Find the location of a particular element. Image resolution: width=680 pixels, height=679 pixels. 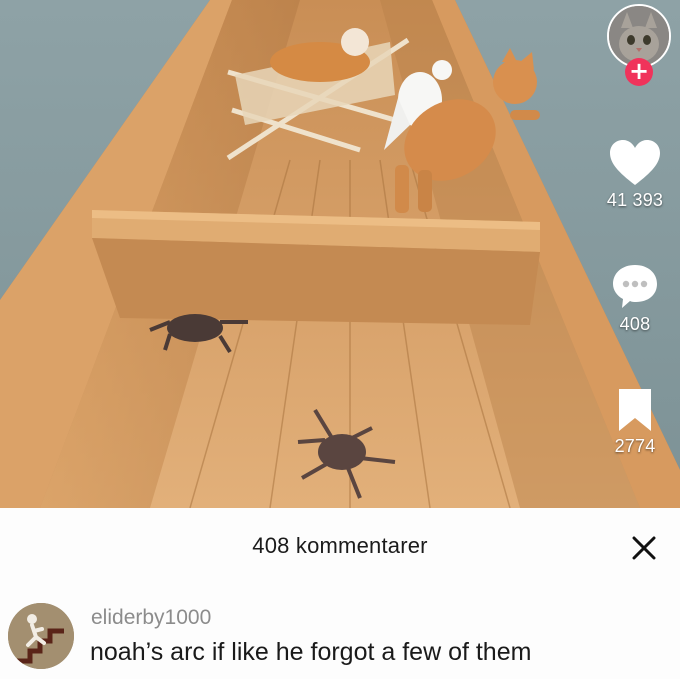

close-icon is located at coordinates (644, 548).